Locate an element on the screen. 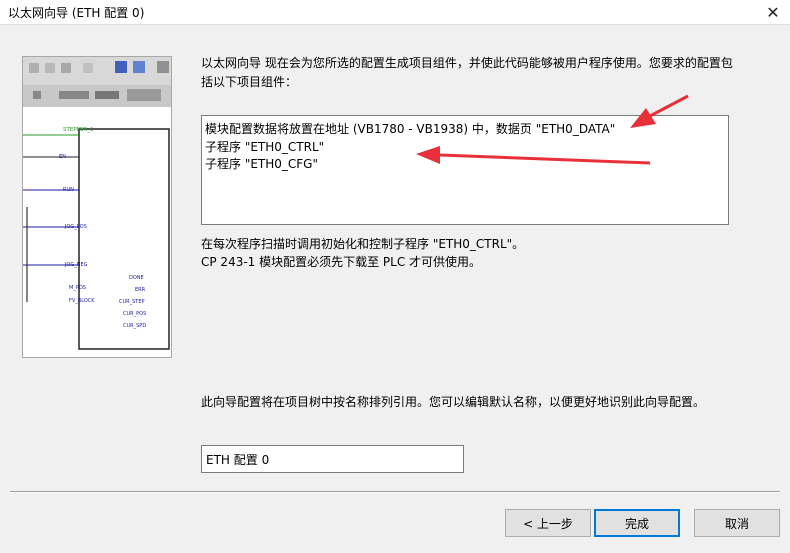 Image resolution: width=790 pixels, height=553 pixels. cancel-button: 取消 is located at coordinates (737, 523).